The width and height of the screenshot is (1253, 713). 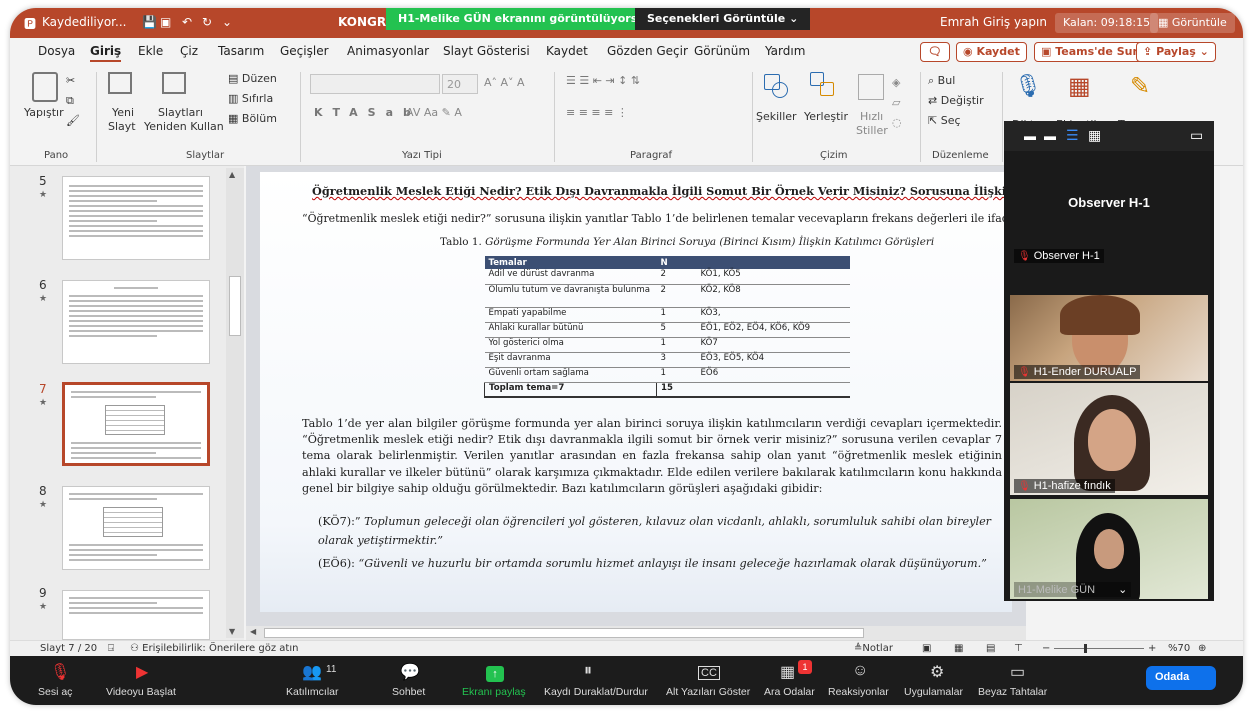 What do you see at coordinates (993, 22) in the screenshot?
I see `user-signin: Emrah Giriş yapın` at bounding box center [993, 22].